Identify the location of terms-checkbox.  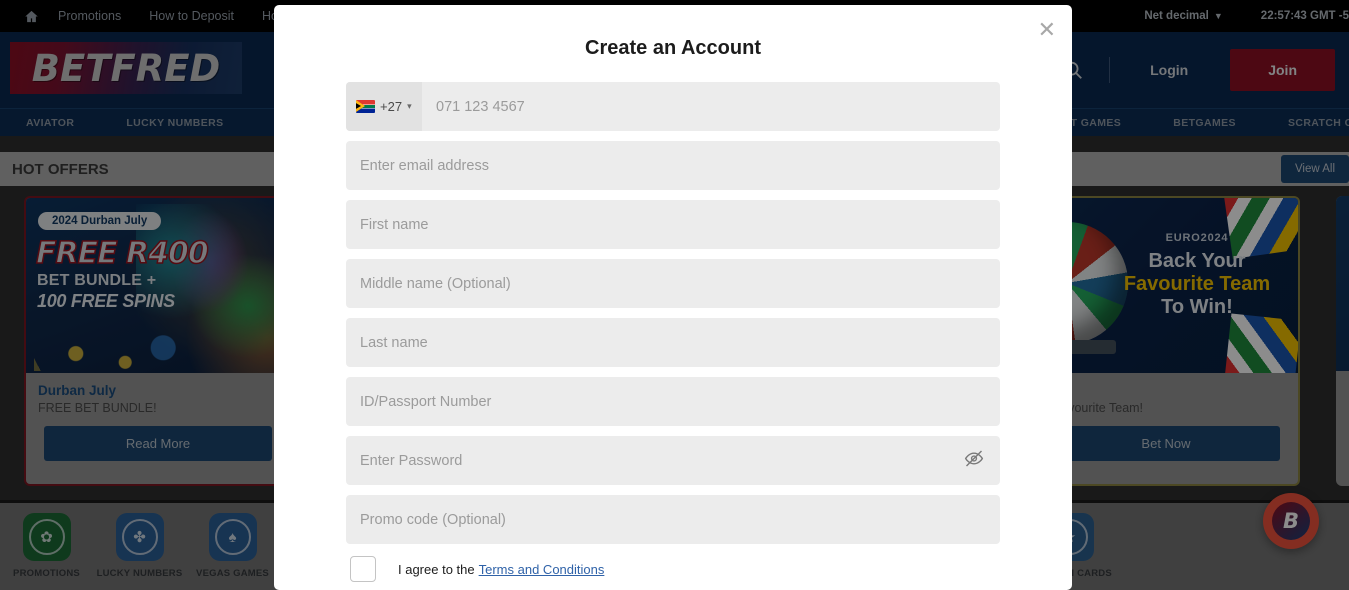
(363, 569).